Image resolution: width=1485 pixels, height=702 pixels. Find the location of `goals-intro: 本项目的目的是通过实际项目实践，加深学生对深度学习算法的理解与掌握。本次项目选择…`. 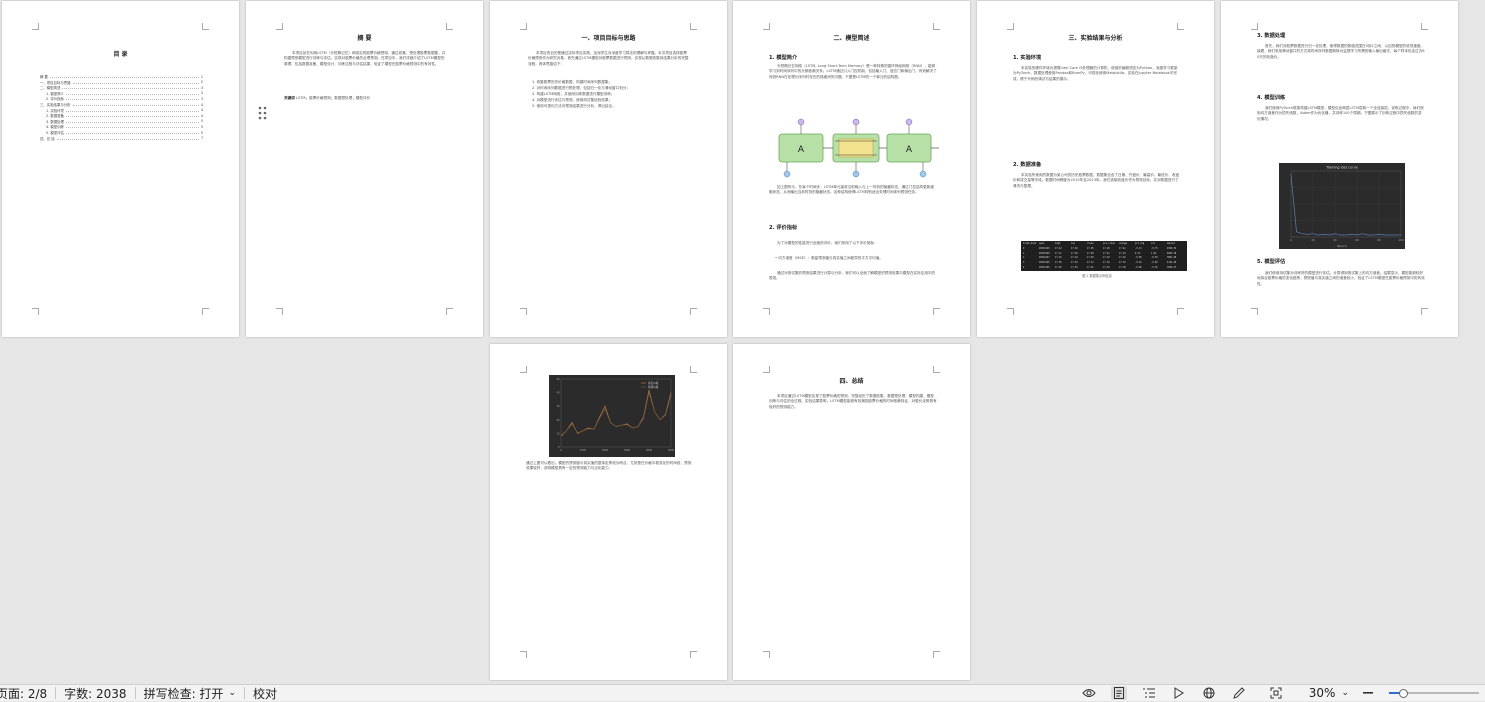

goals-intro: 本项目的目的是通过实际项目实践，加深学生对深度学习算法的理解与掌握。本次项目选择… is located at coordinates (608, 58).